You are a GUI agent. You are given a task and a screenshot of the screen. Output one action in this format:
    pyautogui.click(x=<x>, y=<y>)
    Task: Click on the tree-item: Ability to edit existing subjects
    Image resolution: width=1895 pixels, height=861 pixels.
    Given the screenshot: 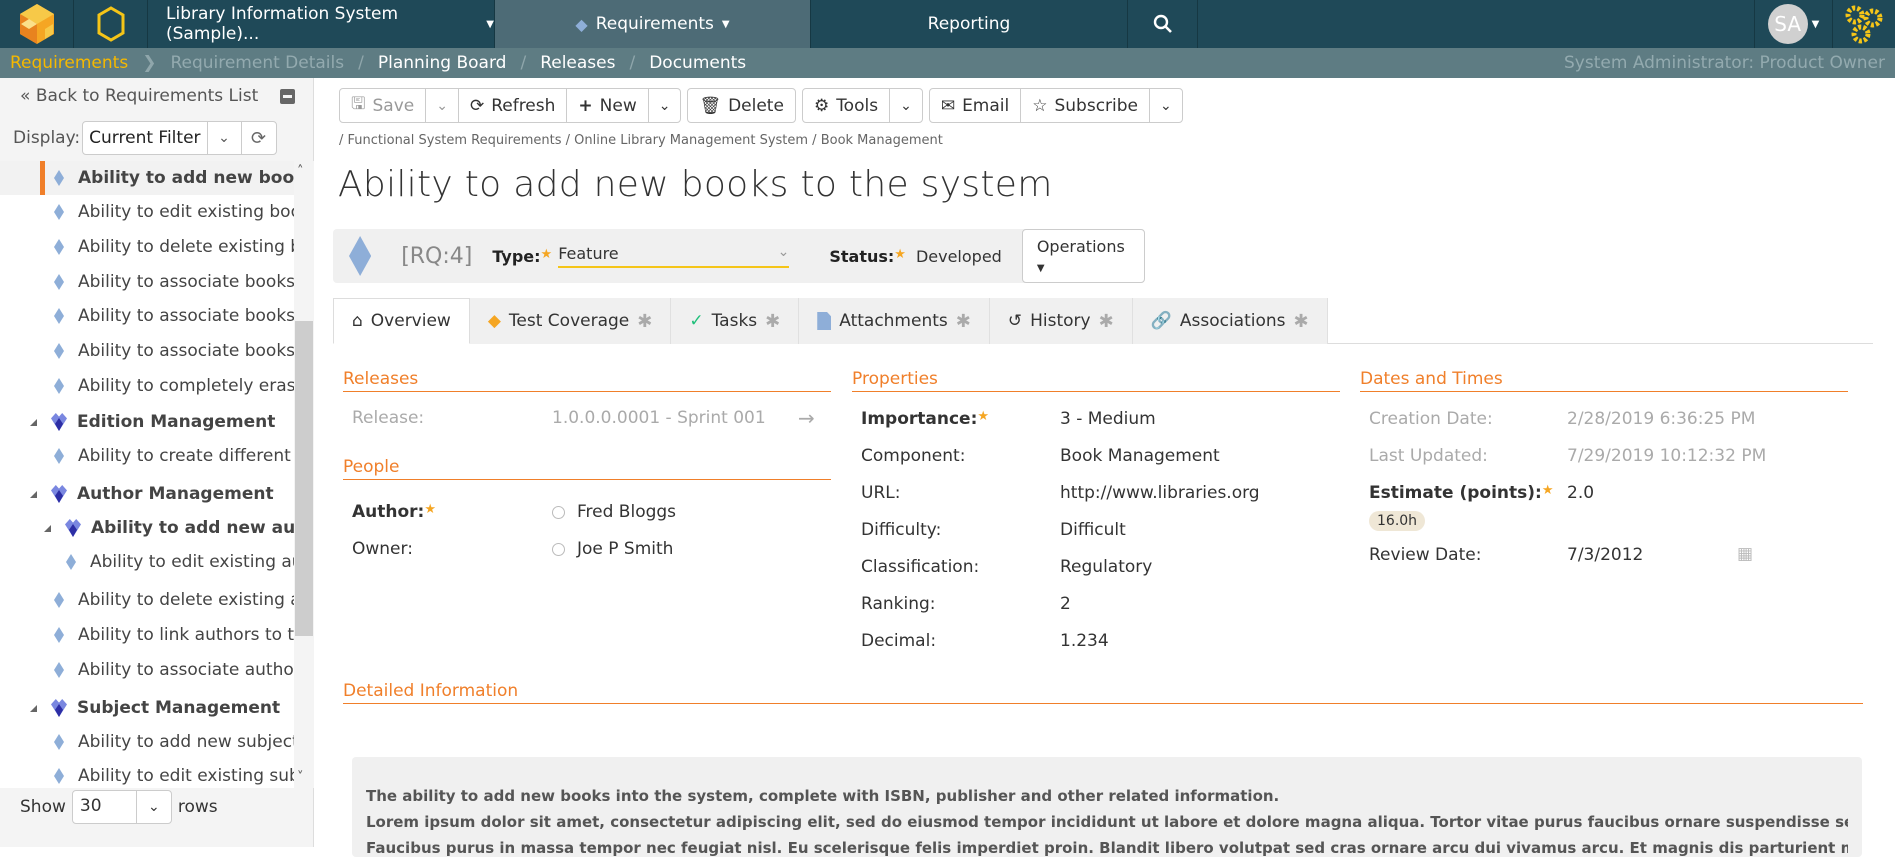 What is the action you would take?
    pyautogui.click(x=147, y=773)
    